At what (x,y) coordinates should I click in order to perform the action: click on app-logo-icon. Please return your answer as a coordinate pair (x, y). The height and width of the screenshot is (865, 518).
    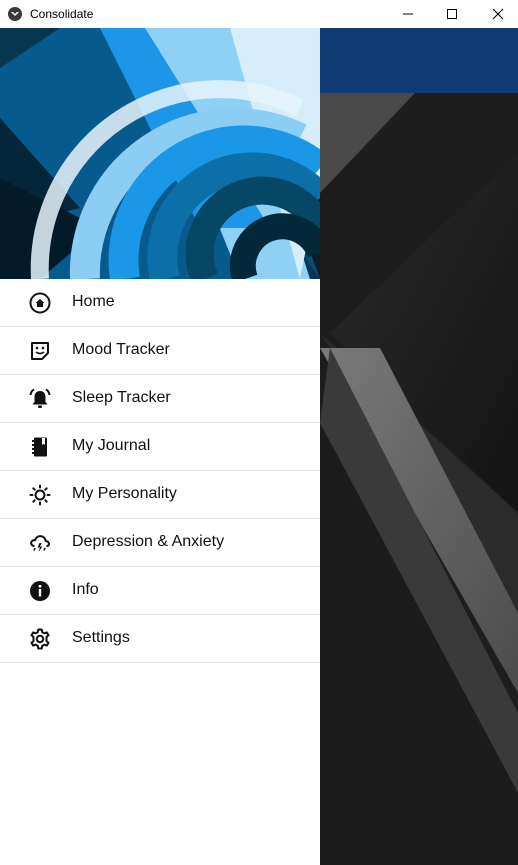
    Looking at the image, I should click on (15, 14).